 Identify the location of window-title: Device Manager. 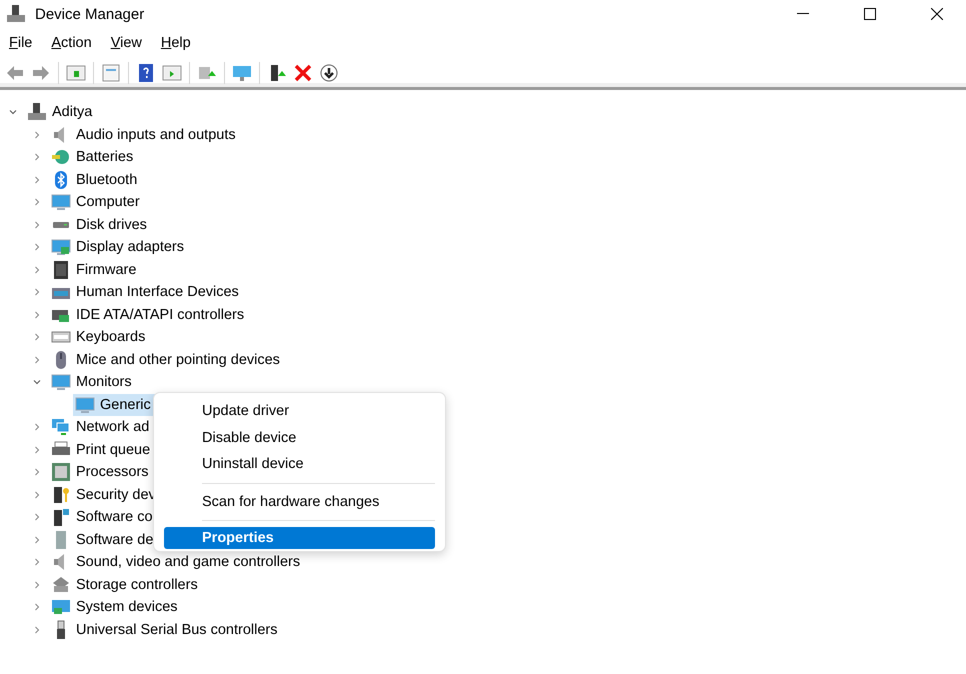
(89, 14).